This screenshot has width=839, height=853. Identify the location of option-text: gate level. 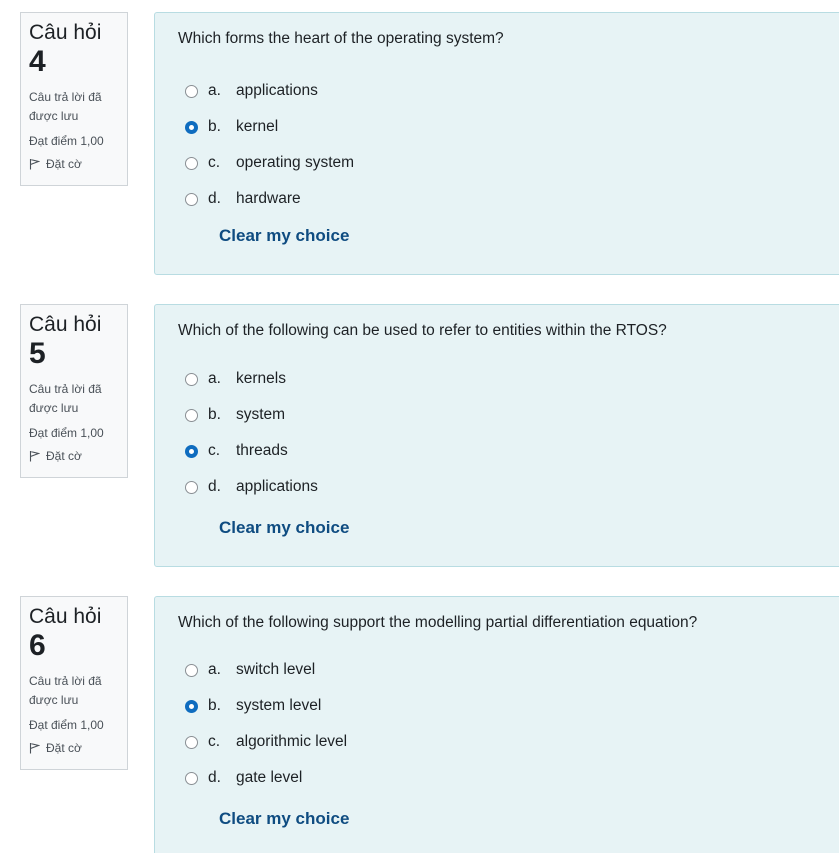
(269, 777).